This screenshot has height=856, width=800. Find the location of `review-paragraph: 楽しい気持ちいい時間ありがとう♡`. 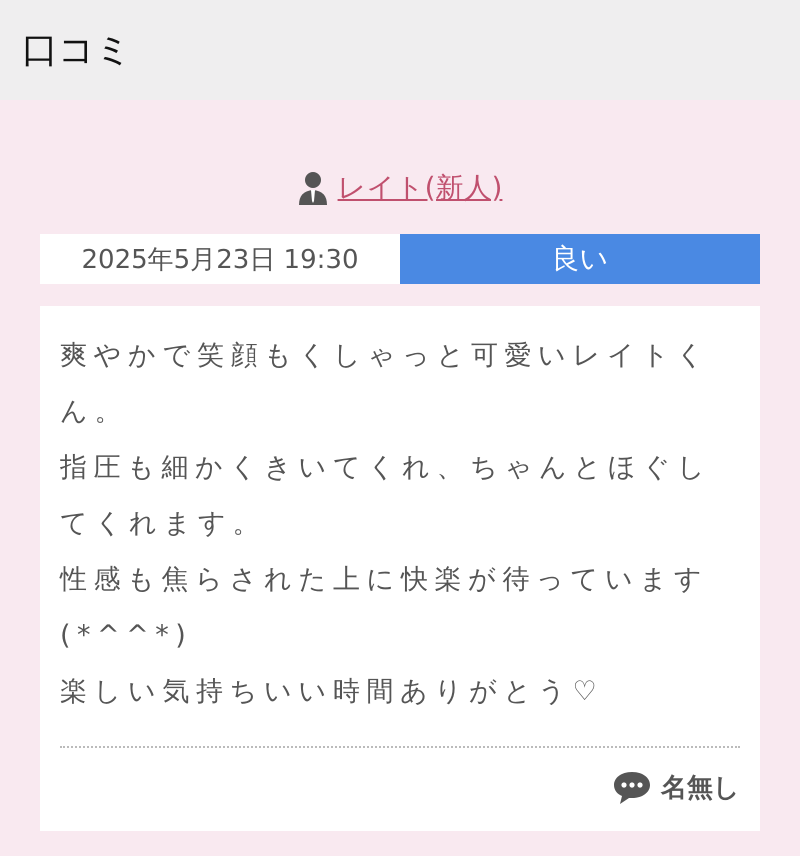

review-paragraph: 楽しい気持ちいい時間ありがとう♡ is located at coordinates (332, 692).